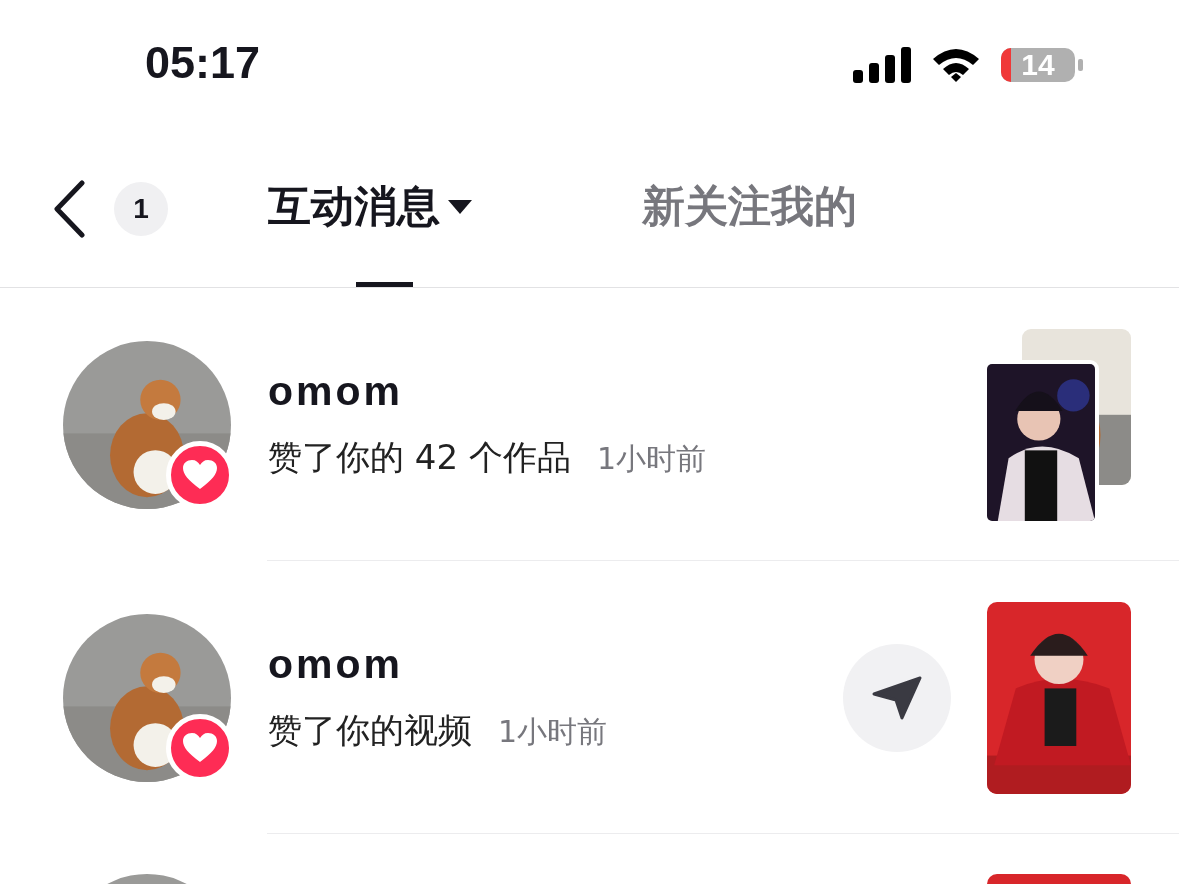 The image size is (1179, 884). I want to click on status-time: 05:17, so click(203, 63).